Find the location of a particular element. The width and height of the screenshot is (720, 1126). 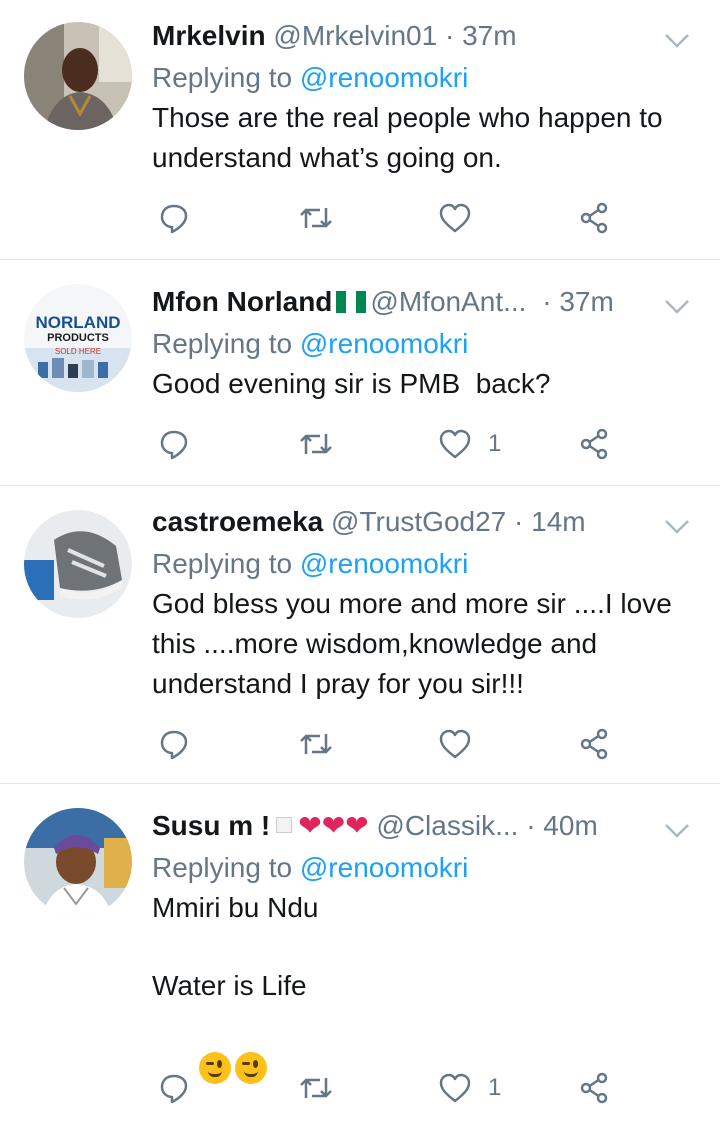

nigeria-flag-icon is located at coordinates (351, 302).